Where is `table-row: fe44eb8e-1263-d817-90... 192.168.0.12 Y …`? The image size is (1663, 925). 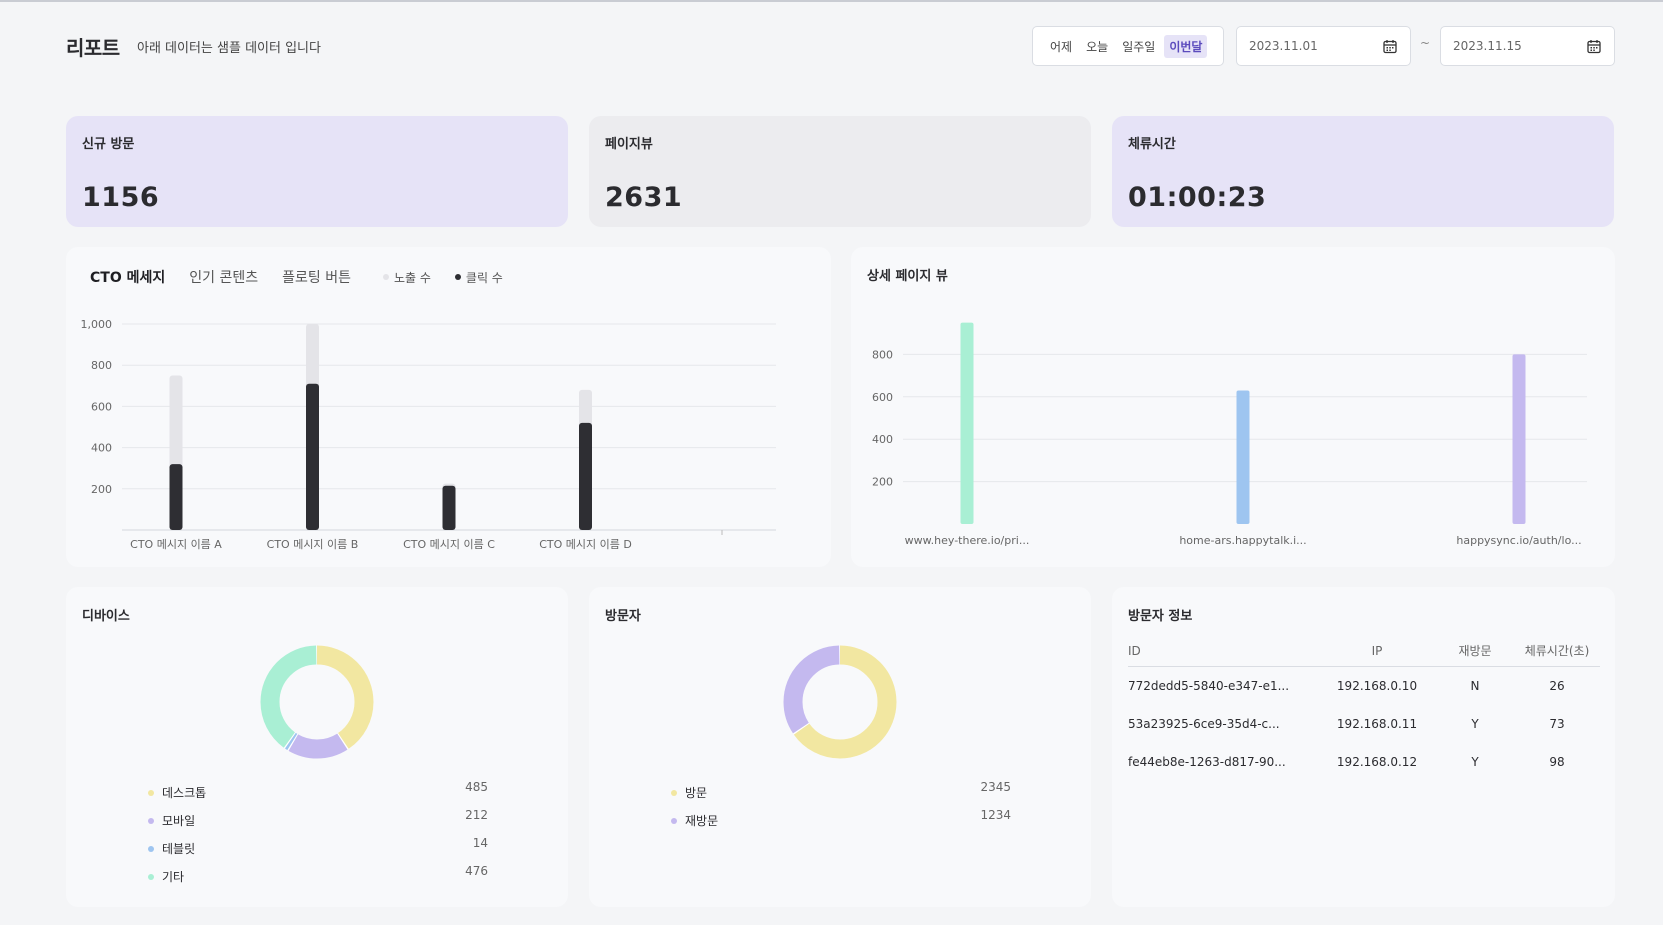
table-row: fe44eb8e-1263-d817-90... 192.168.0.12 Y … is located at coordinates (1364, 762).